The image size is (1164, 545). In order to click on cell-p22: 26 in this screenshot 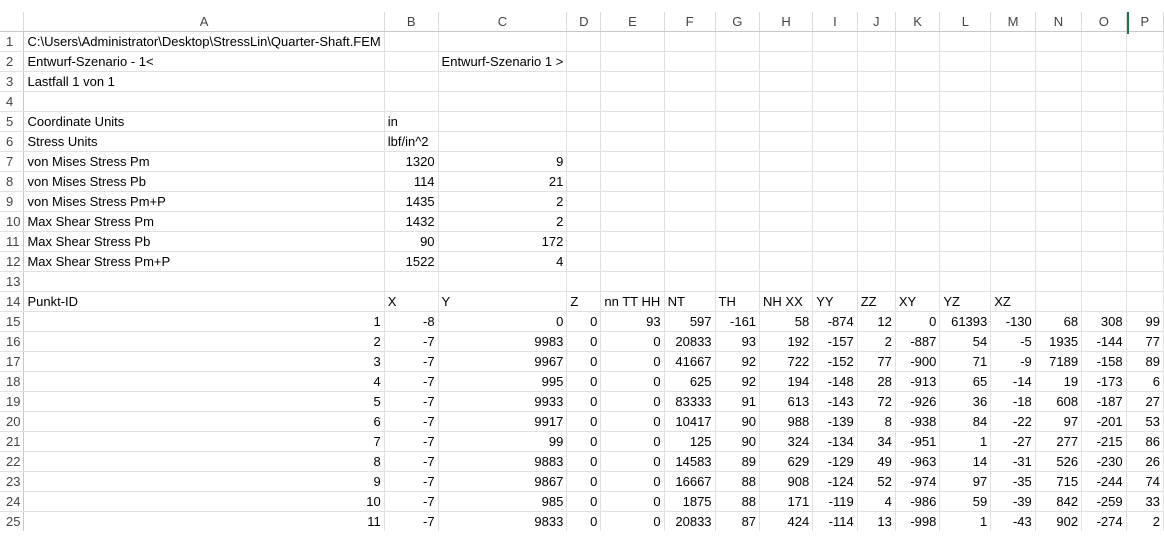, I will do `click(1145, 461)`.